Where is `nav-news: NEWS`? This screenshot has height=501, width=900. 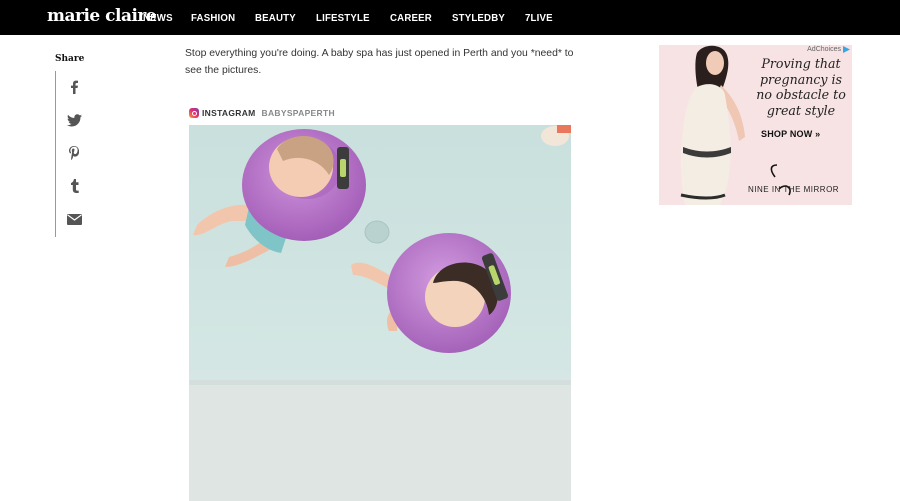 nav-news: NEWS is located at coordinates (158, 18).